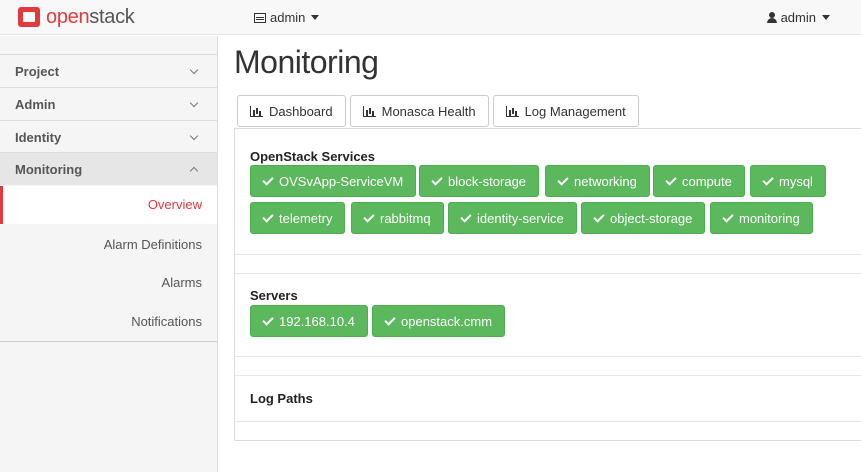 This screenshot has width=861, height=472. I want to click on service-badge: monitoring, so click(761, 218).